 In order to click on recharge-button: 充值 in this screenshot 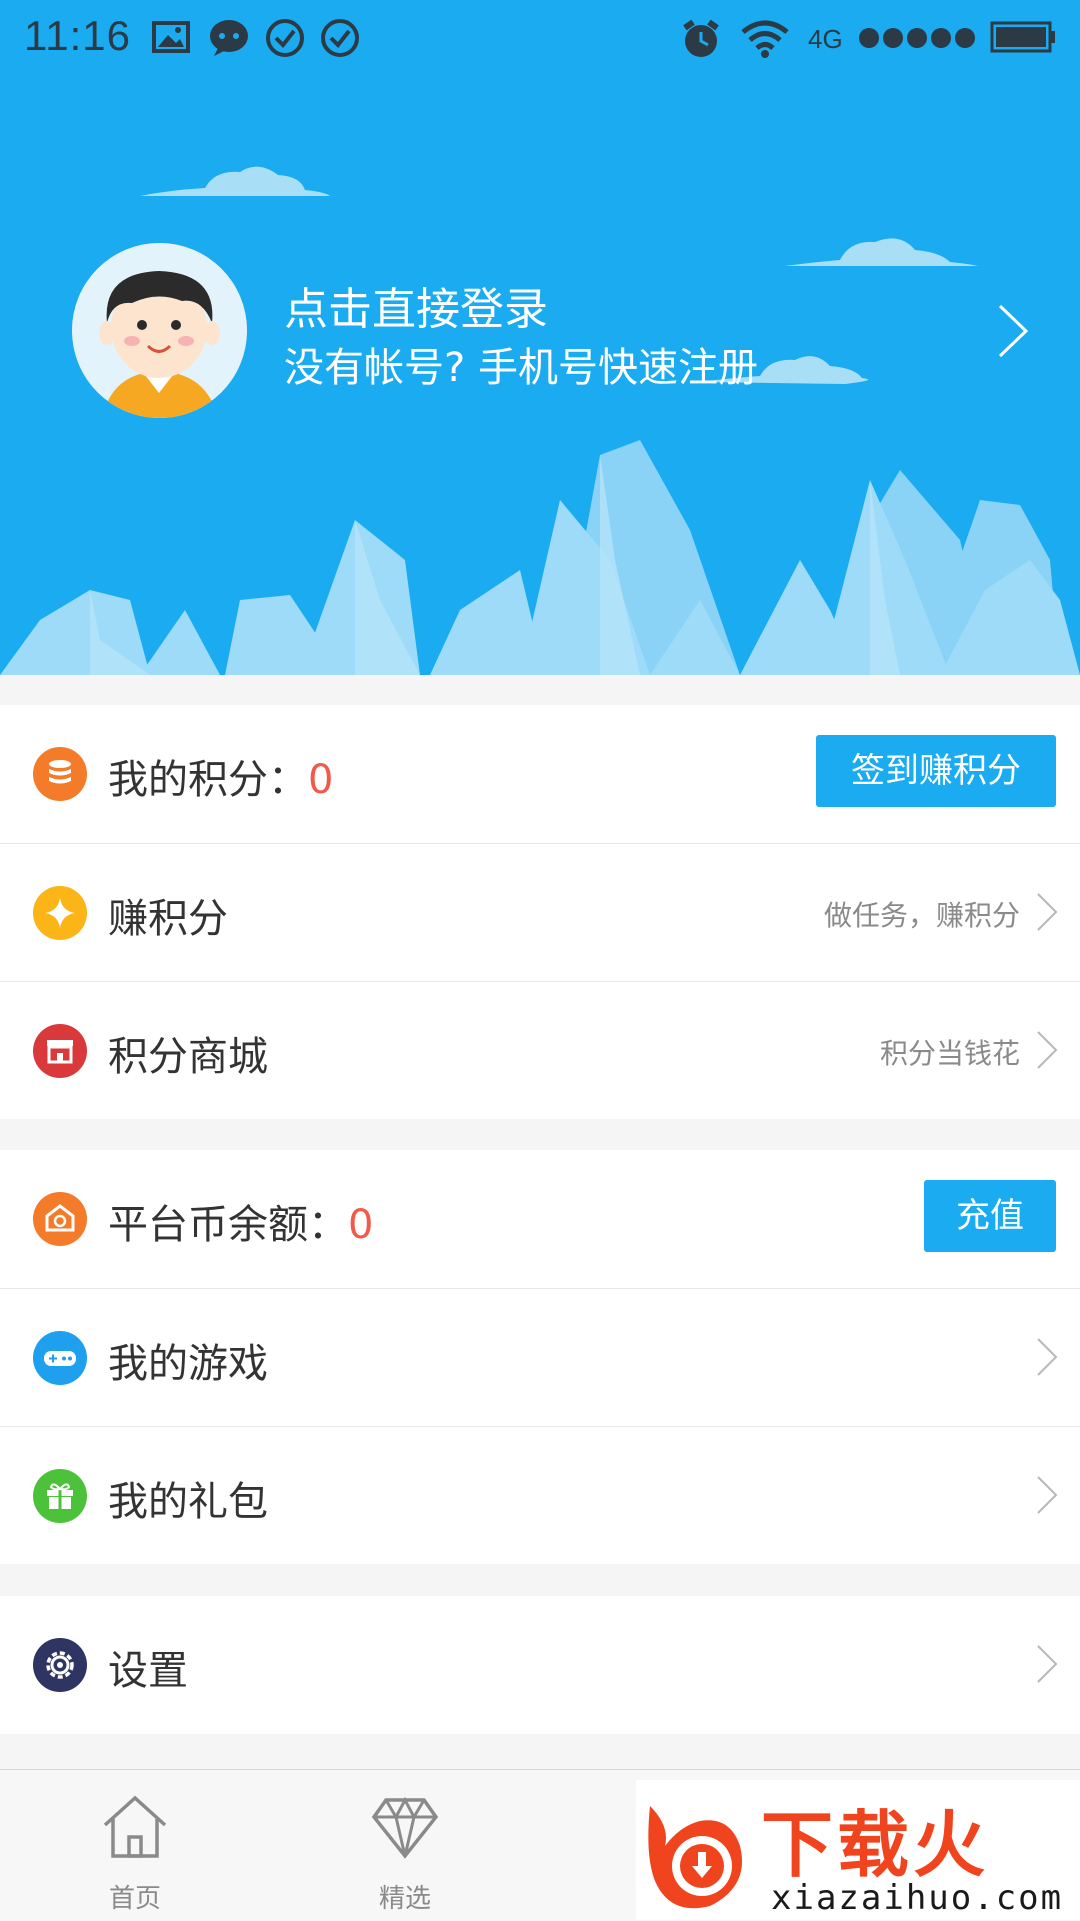, I will do `click(990, 1216)`.